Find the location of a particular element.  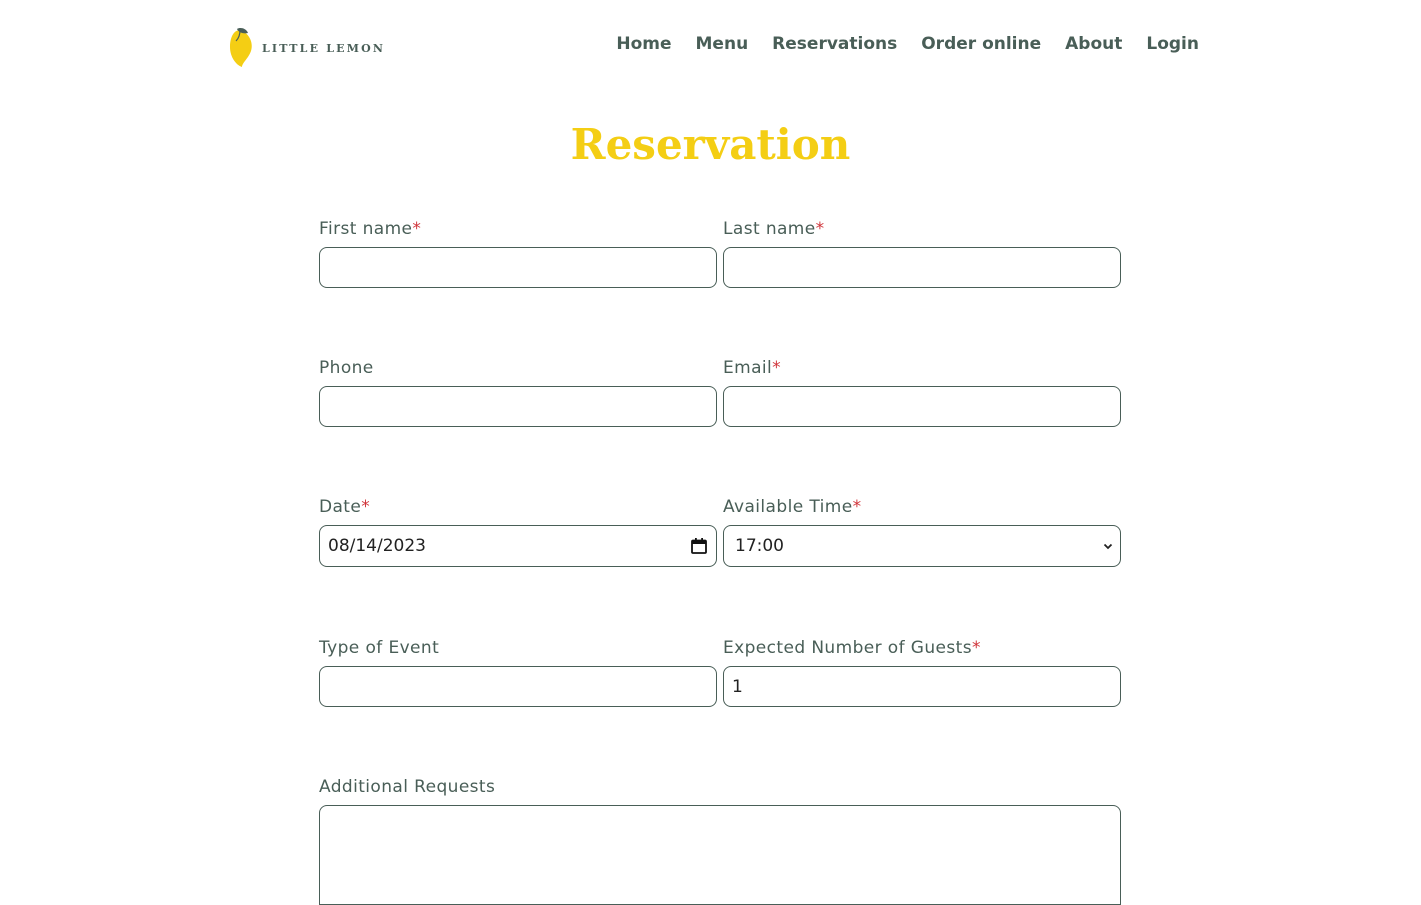

date-label: Date* is located at coordinates (345, 507).